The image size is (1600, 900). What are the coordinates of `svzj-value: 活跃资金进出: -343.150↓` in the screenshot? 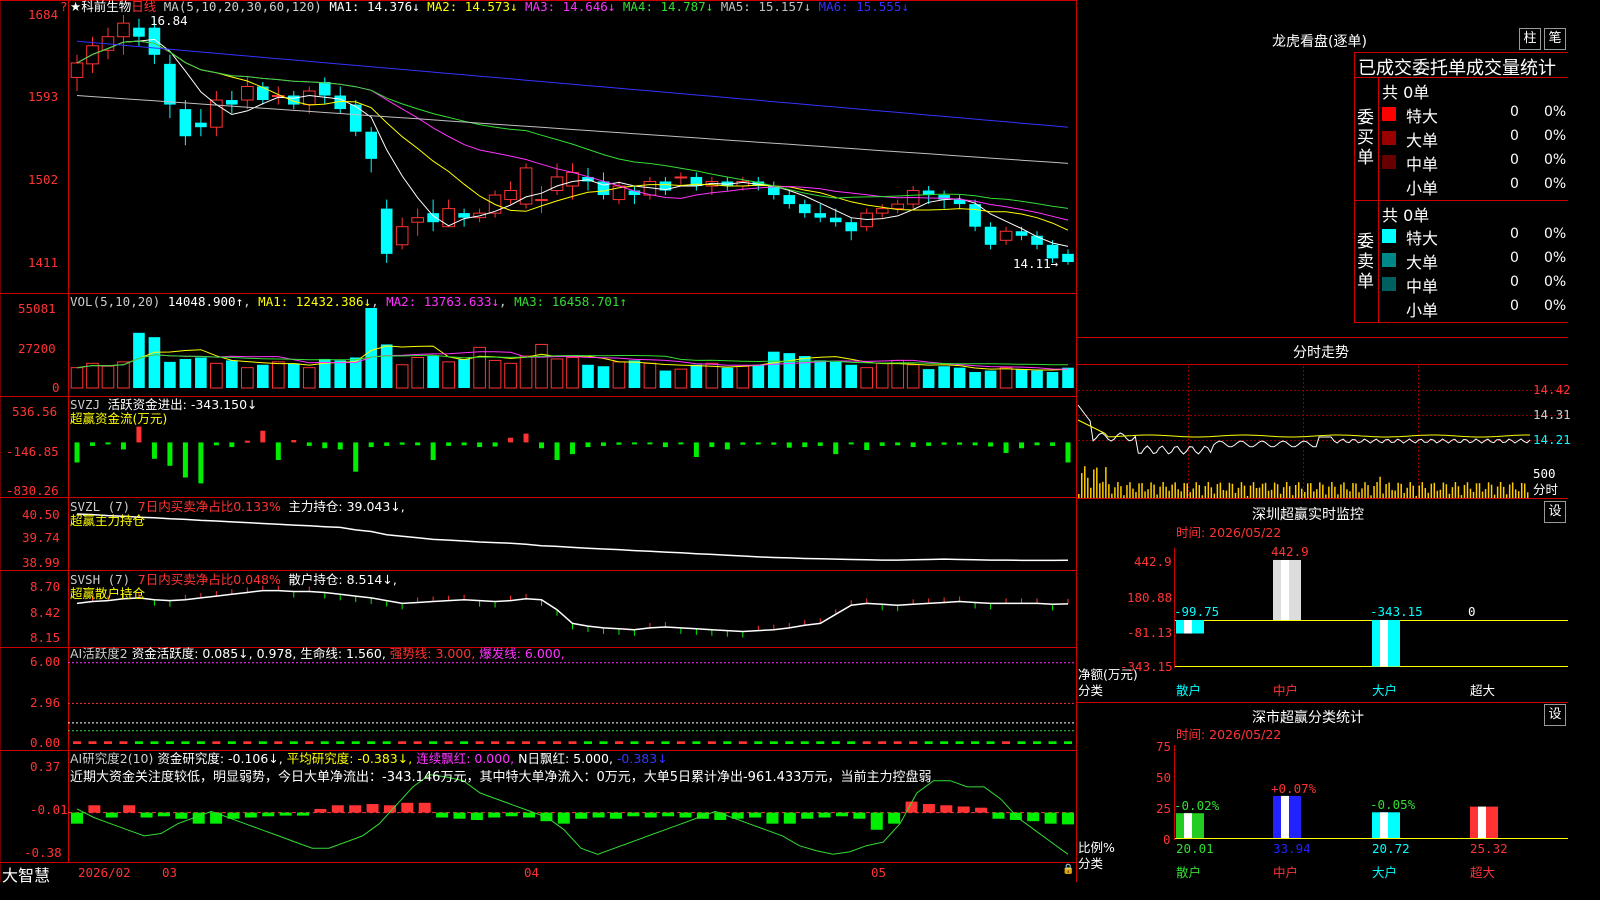 It's located at (182, 404).